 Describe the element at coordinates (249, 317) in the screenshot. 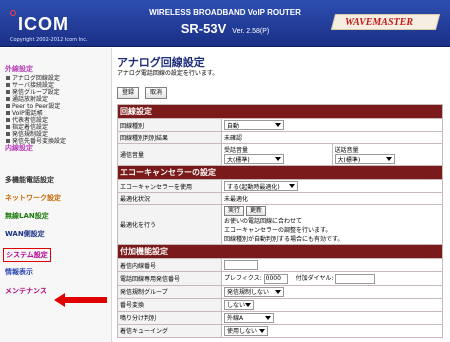

I see `split-select: 外線A` at that location.